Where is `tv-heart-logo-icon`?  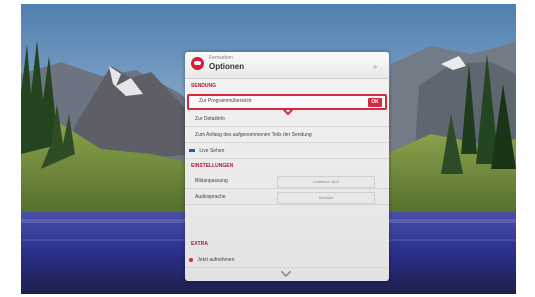
tv-heart-logo-icon is located at coordinates (197, 63).